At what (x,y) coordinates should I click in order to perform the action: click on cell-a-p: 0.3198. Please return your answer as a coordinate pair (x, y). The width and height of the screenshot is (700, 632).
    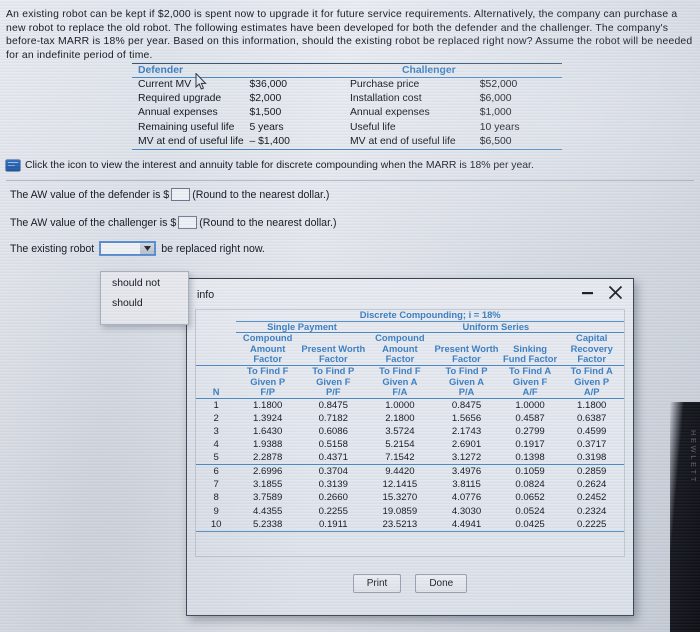
    Looking at the image, I should click on (592, 458).